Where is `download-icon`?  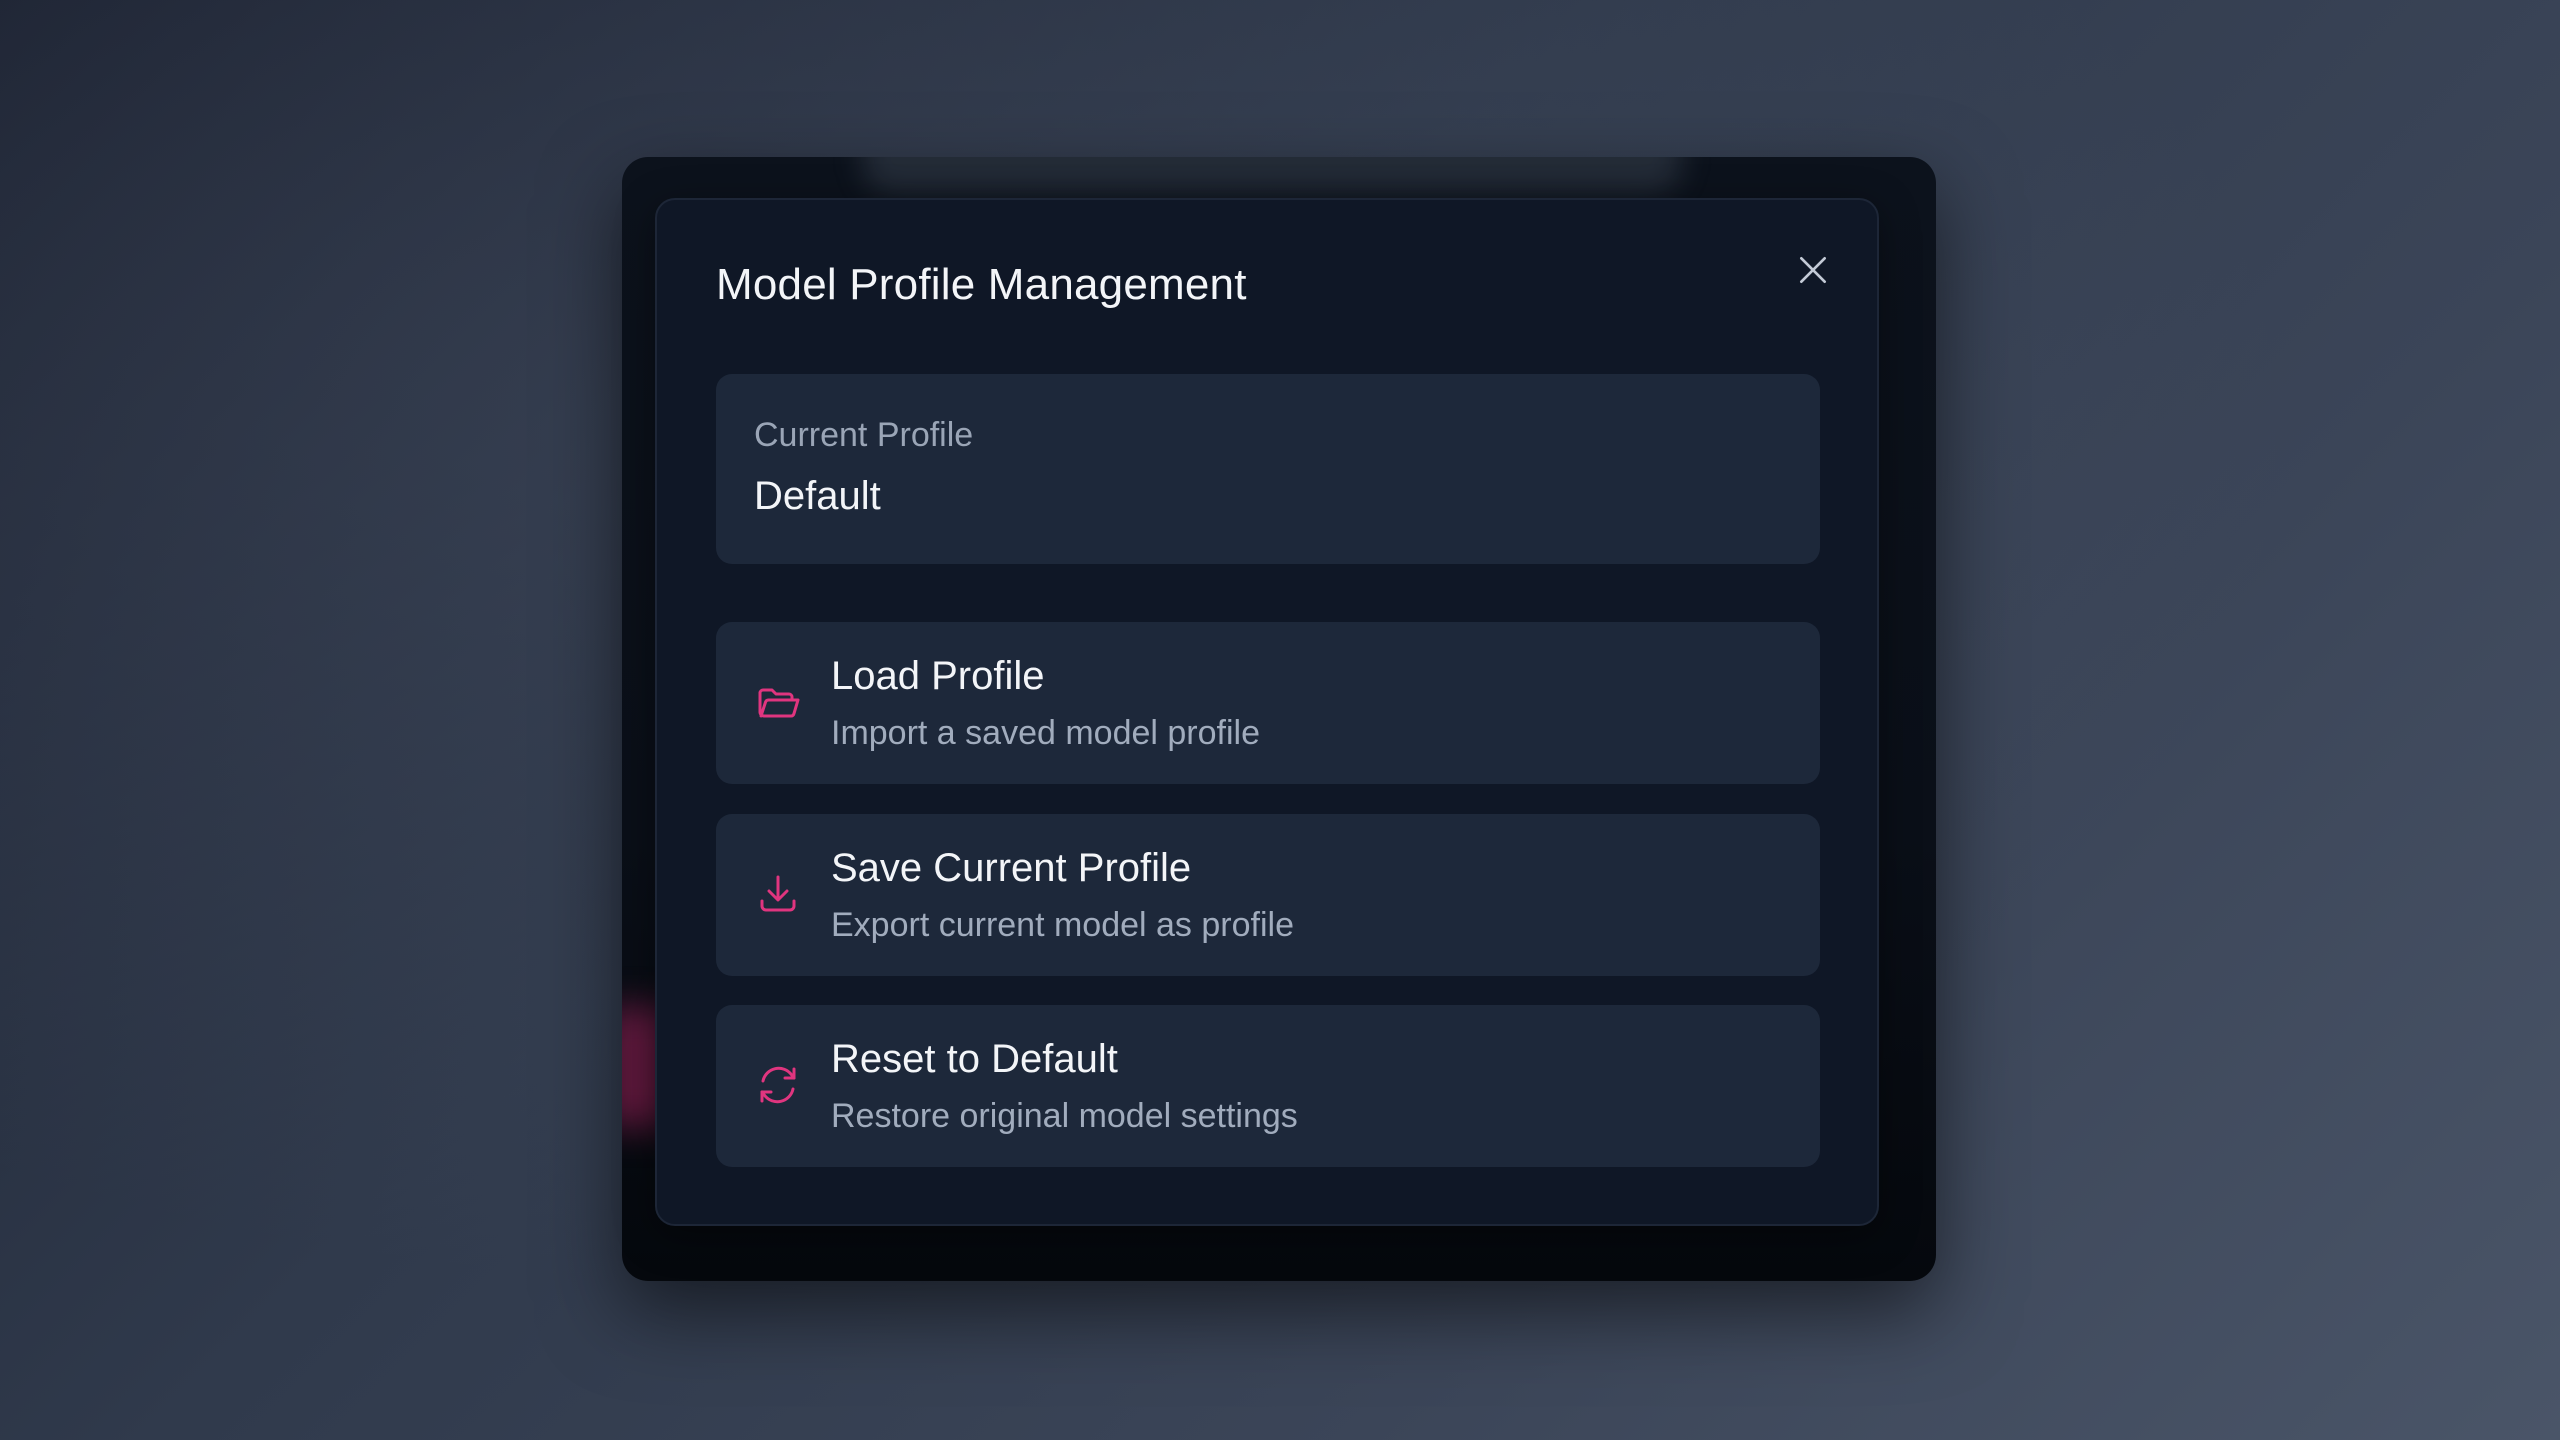 download-icon is located at coordinates (778, 894).